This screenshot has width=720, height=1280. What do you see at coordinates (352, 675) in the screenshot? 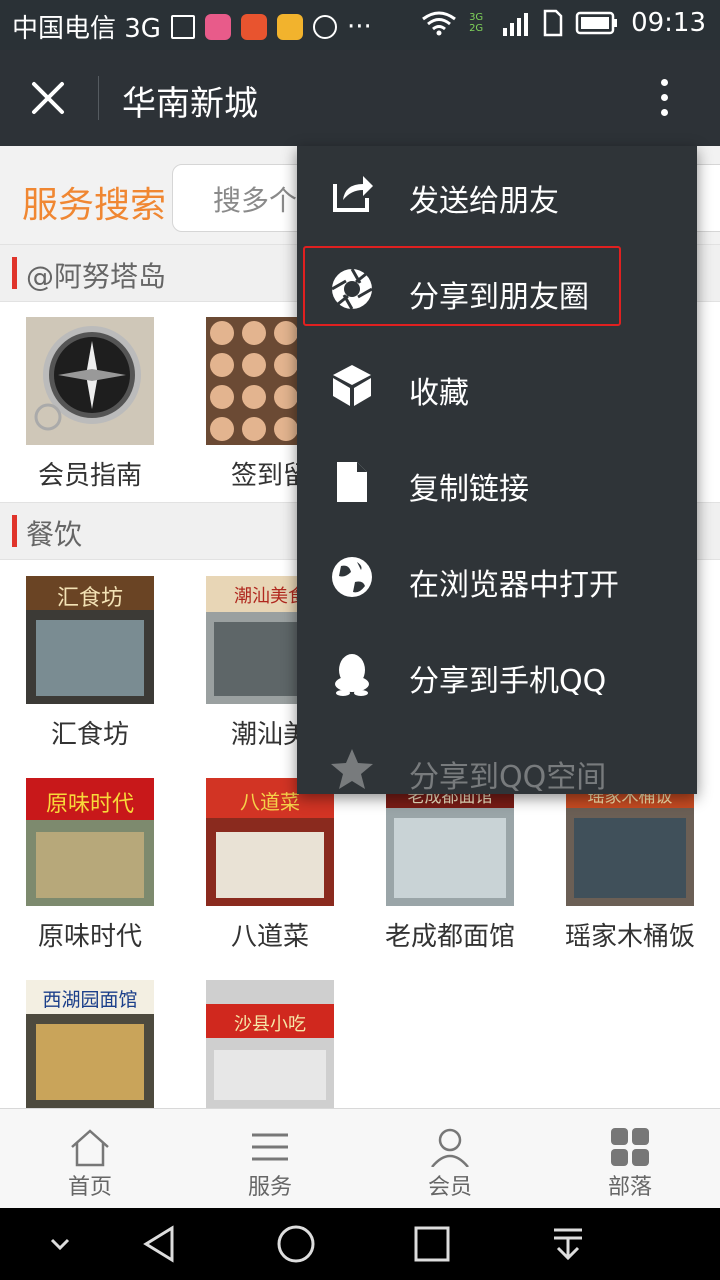
I see `qq-icon` at bounding box center [352, 675].